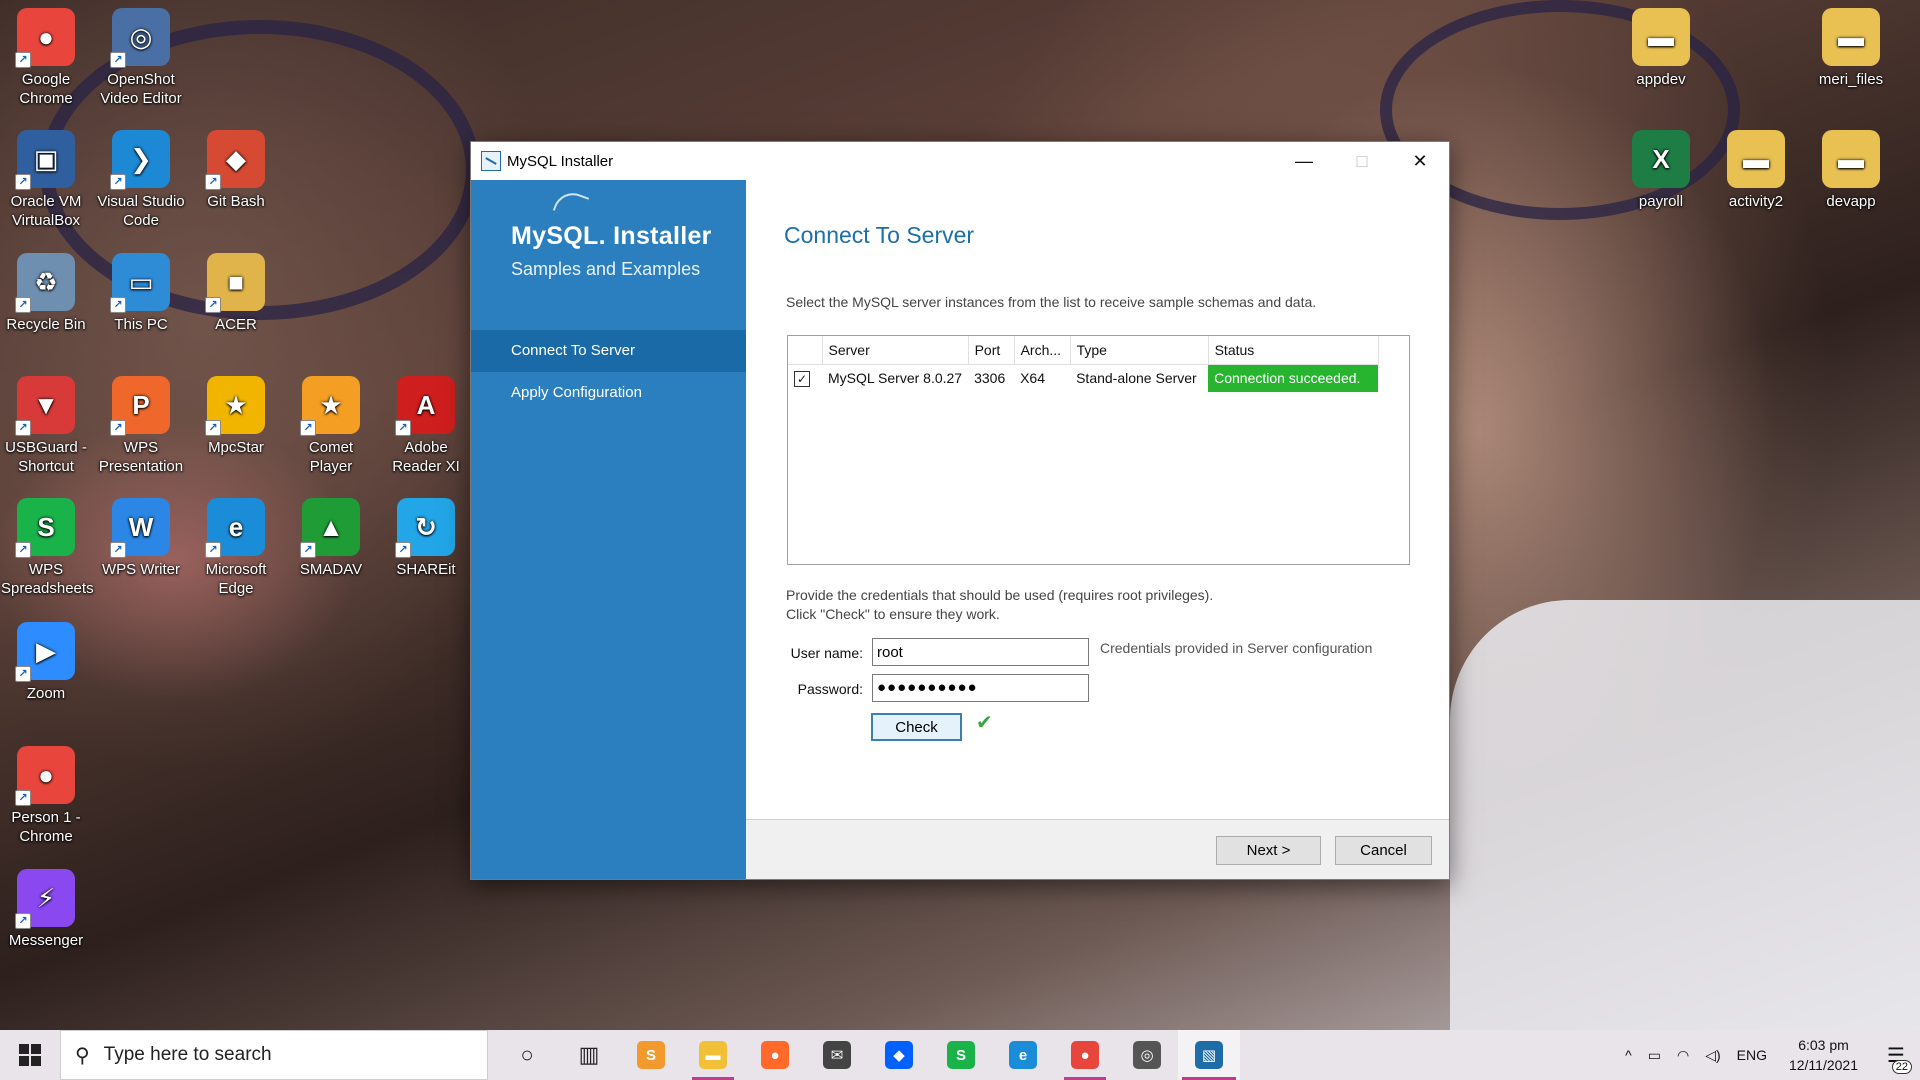 Image resolution: width=1920 pixels, height=1080 pixels. I want to click on taskbar-file-explorer: ▬, so click(713, 1055).